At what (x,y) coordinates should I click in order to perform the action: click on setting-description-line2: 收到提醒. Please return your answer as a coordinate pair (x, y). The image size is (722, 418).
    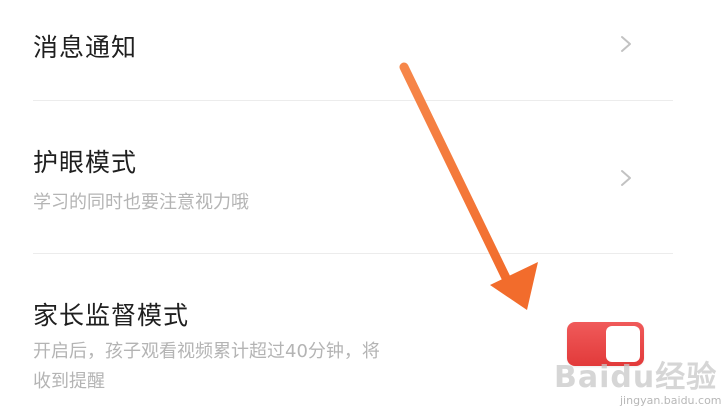
    Looking at the image, I should click on (69, 381).